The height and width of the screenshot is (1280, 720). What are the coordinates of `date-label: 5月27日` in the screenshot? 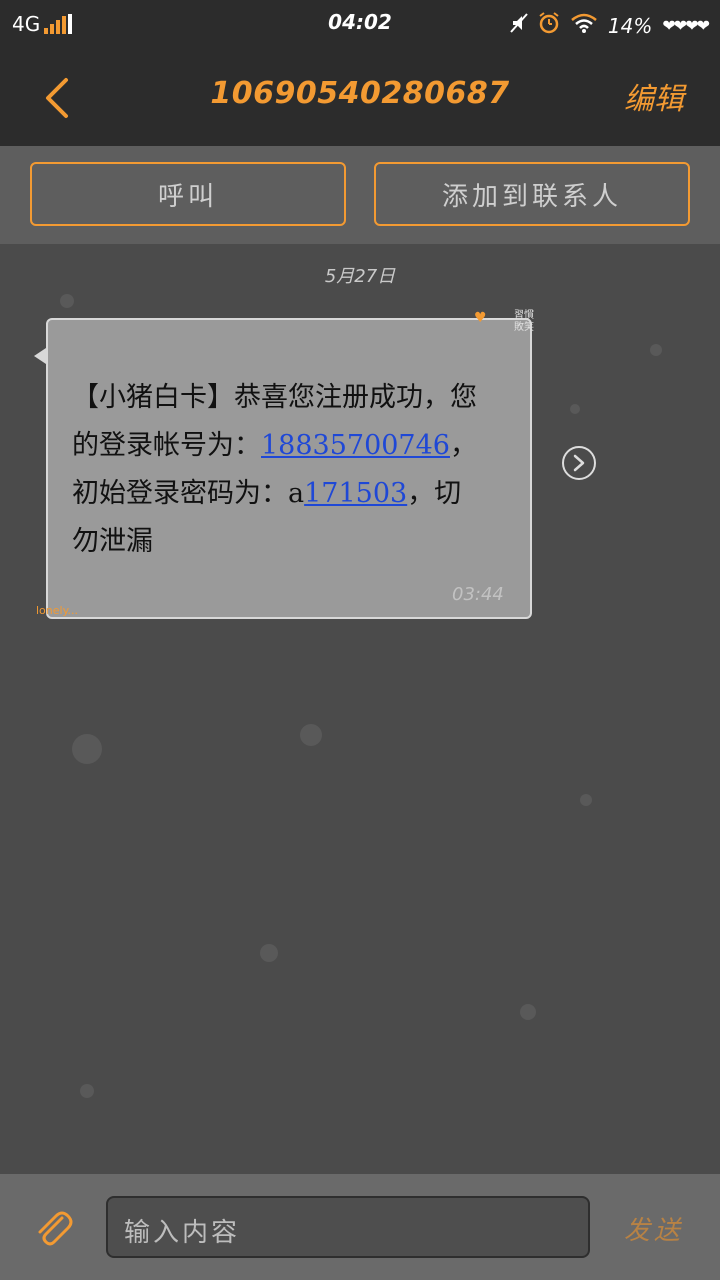 It's located at (360, 276).